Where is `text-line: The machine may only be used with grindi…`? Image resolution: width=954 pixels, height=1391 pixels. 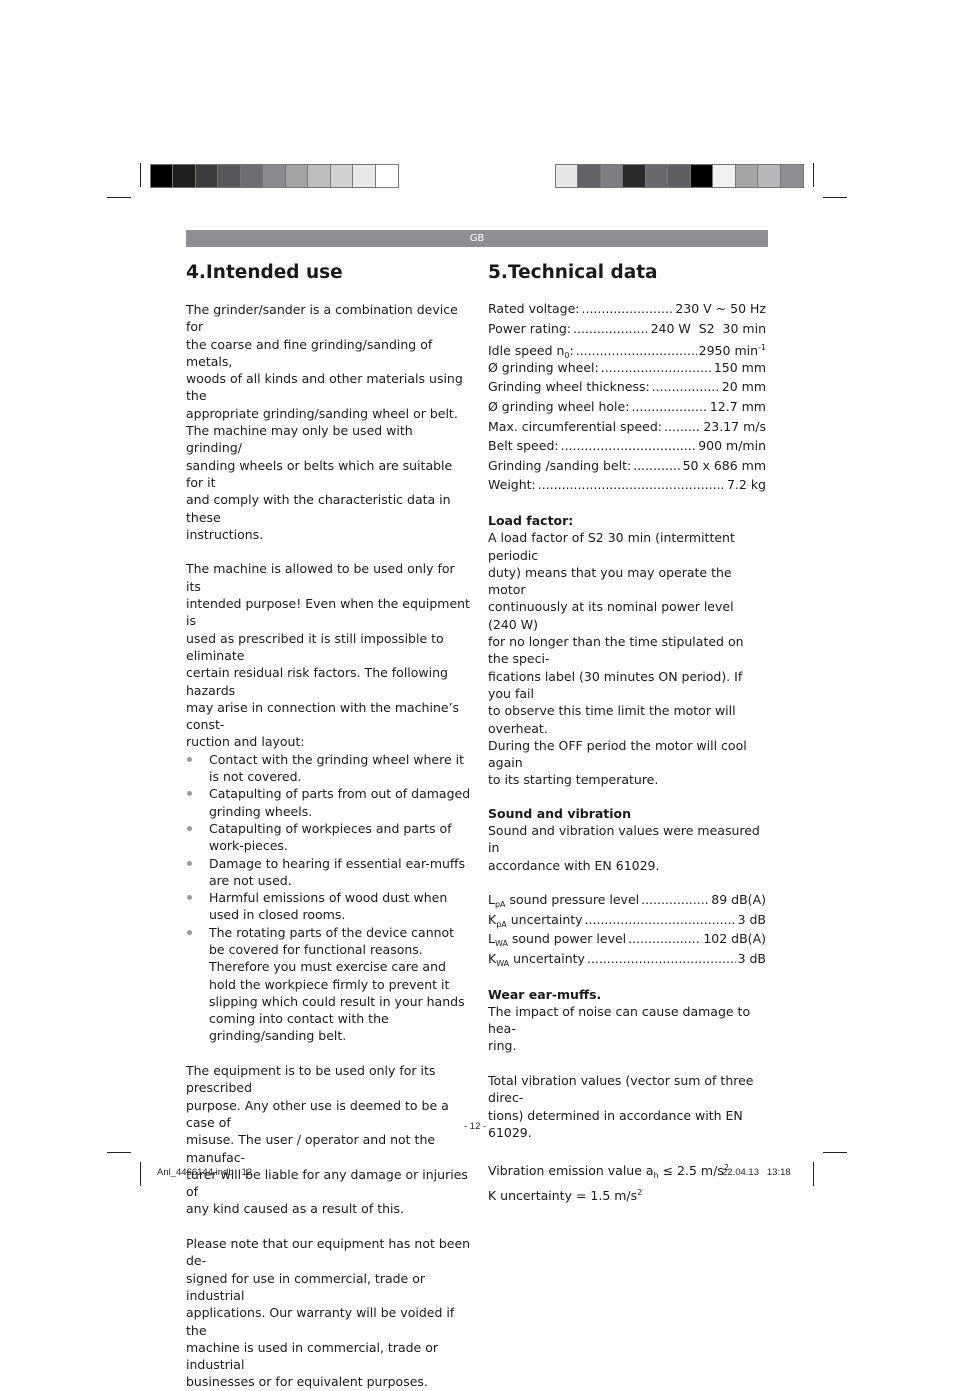 text-line: The machine may only be used with grindi… is located at coordinates (299, 439).